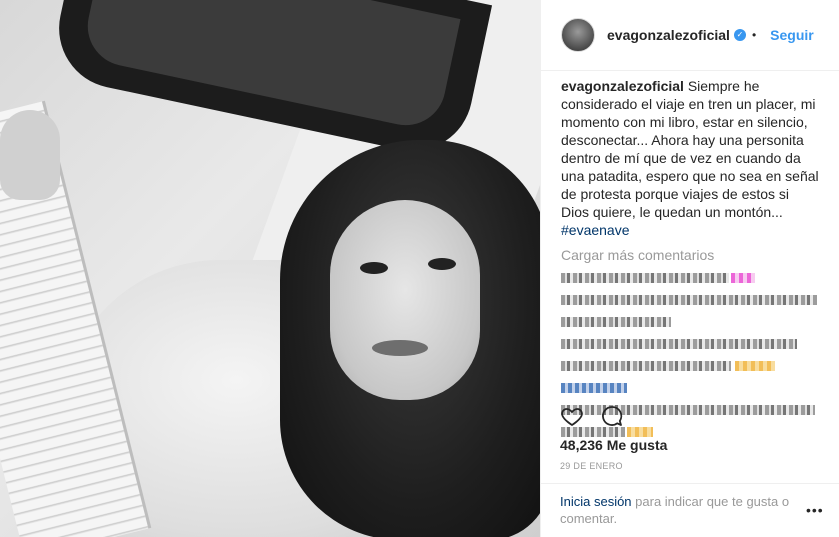 The width and height of the screenshot is (839, 537). What do you see at coordinates (400, 348) in the screenshot?
I see `photo-lips` at bounding box center [400, 348].